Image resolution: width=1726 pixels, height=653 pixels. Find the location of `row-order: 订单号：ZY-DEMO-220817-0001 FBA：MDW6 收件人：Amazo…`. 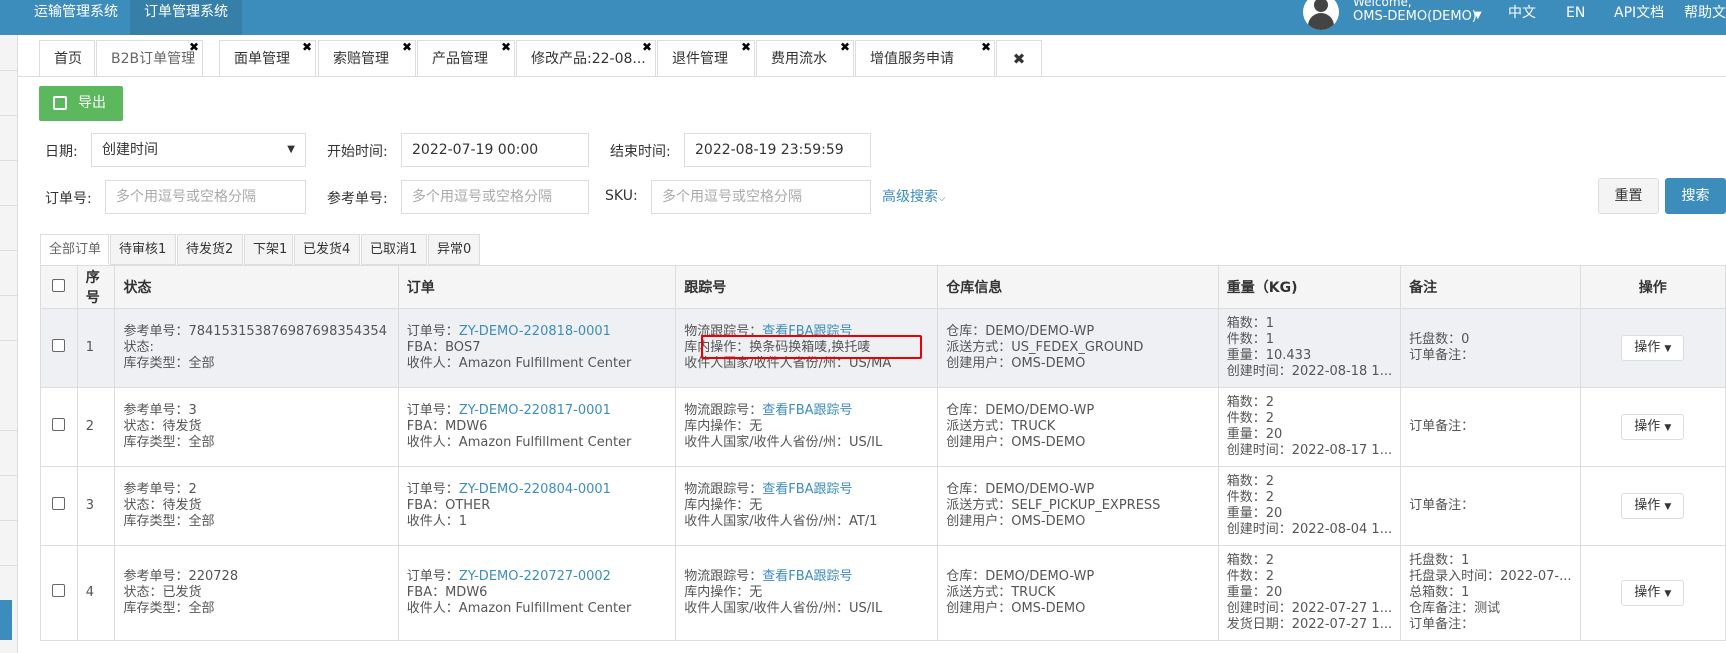

row-order: 订单号：ZY-DEMO-220817-0001 FBA：MDW6 收件人：Amazo… is located at coordinates (537, 427).